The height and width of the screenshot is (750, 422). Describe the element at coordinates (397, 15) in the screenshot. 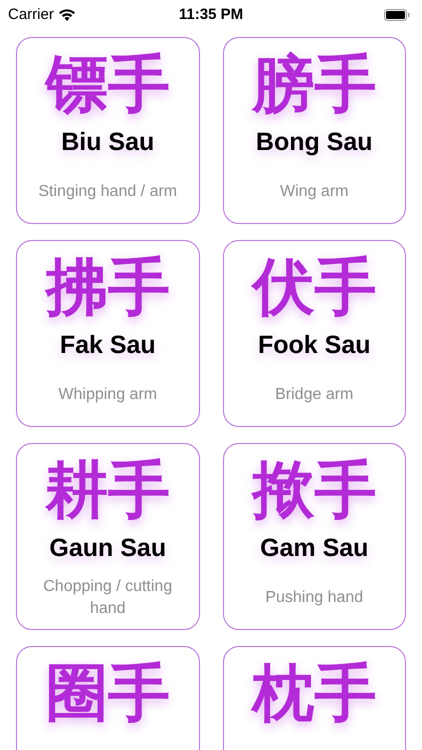

I see `battery-icon` at that location.